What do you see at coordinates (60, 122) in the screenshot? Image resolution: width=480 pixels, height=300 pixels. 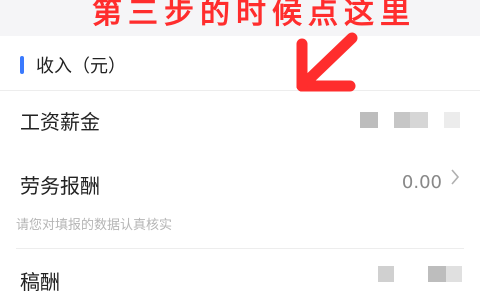 I see `row-label: 工资薪金` at bounding box center [60, 122].